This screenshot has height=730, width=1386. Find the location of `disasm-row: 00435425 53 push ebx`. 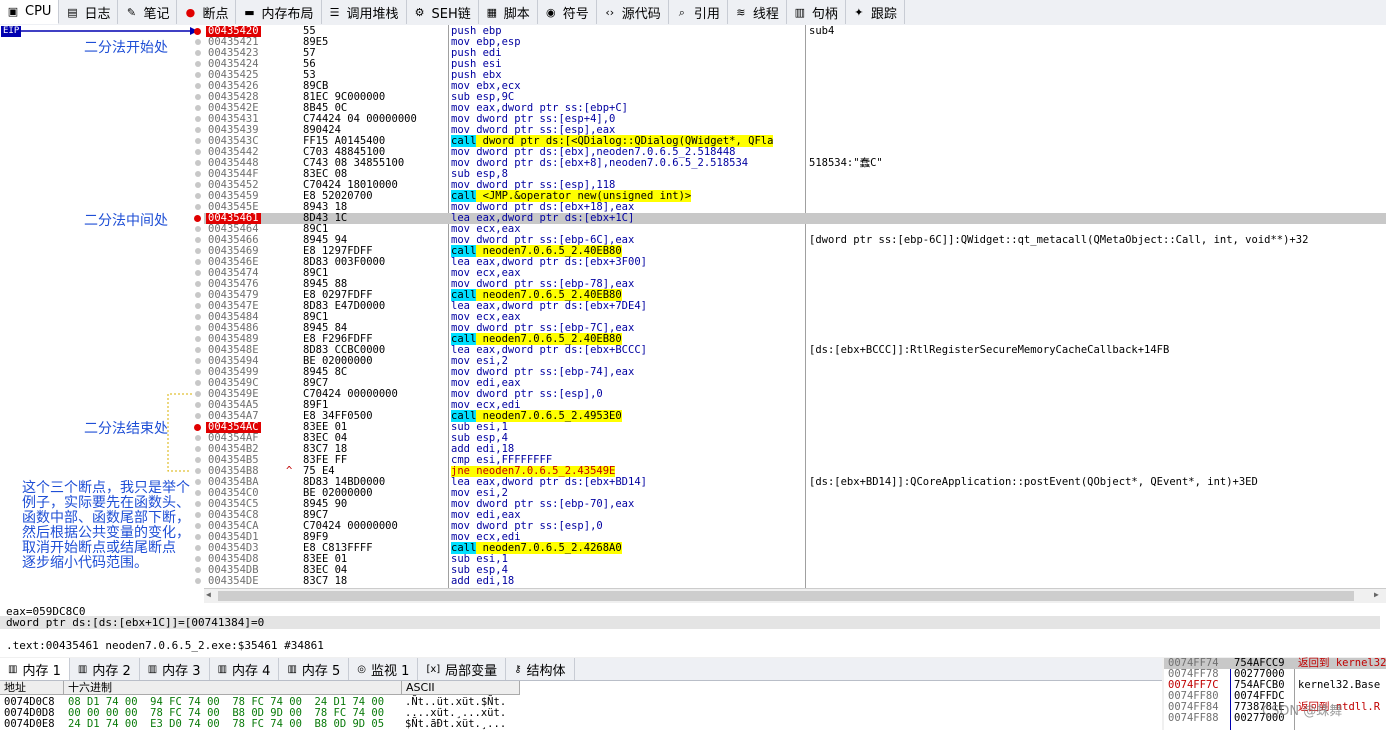

disasm-row: 00435425 53 push ebx is located at coordinates (795, 75).